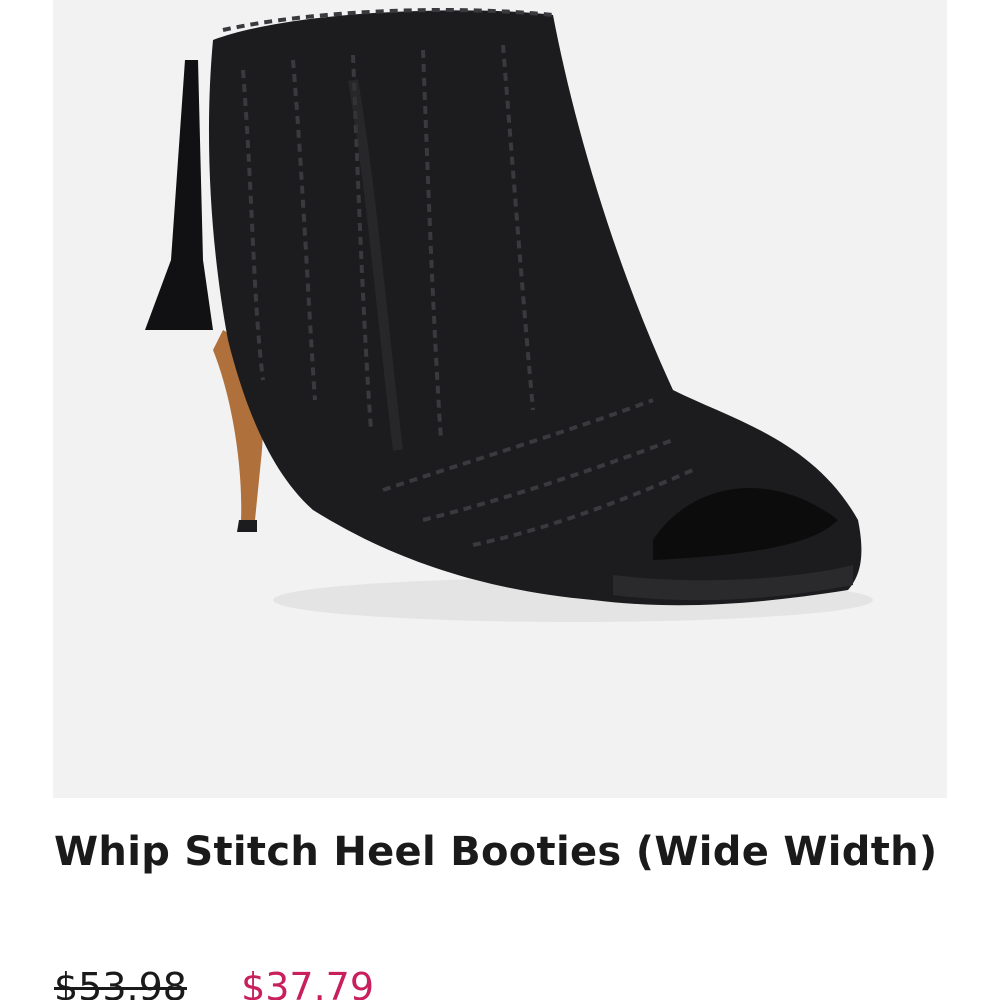 This screenshot has height=1000, width=1000. Describe the element at coordinates (179, 195) in the screenshot. I see `tassel` at that location.